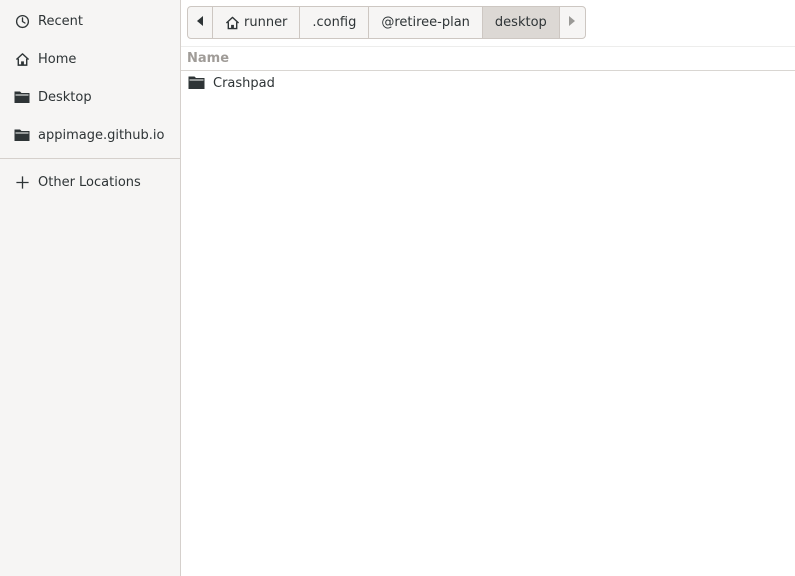  What do you see at coordinates (22, 182) in the screenshot?
I see `plus-icon` at bounding box center [22, 182].